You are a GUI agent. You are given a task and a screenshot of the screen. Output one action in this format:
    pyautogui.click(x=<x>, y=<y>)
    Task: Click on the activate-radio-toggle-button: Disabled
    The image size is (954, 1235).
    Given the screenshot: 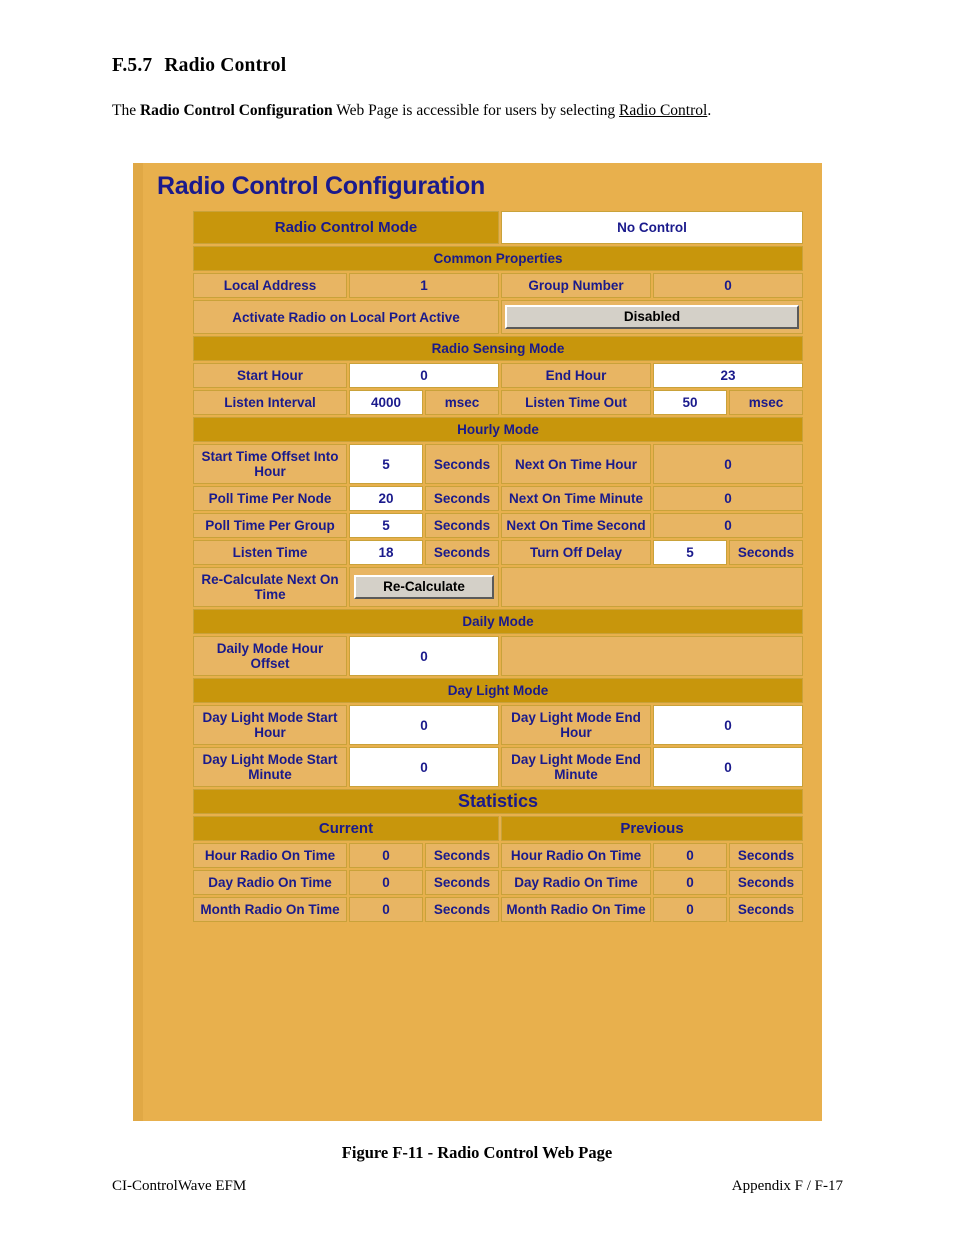 What is the action you would take?
    pyautogui.click(x=652, y=317)
    